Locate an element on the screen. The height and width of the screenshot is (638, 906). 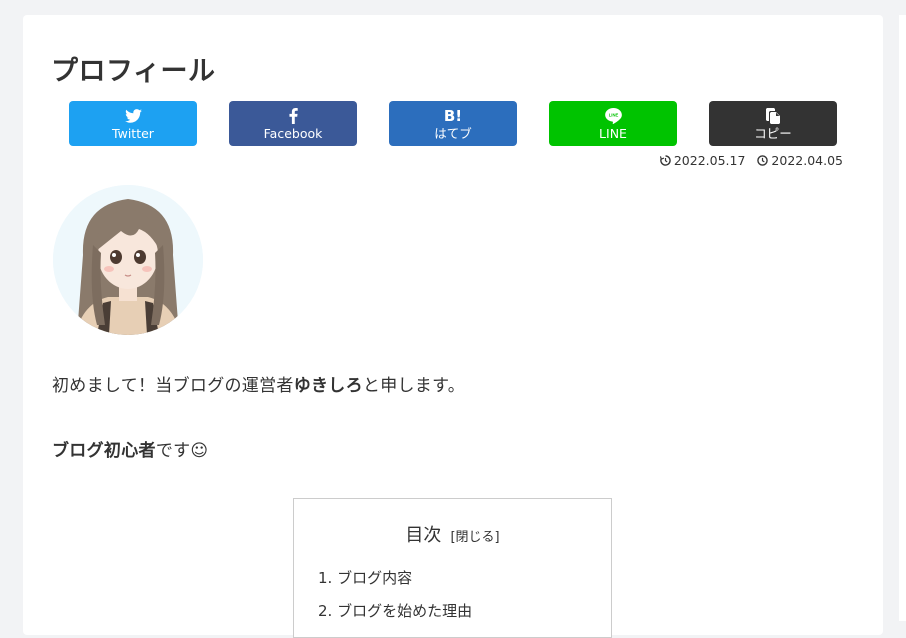
toc-item-label: ブログを始めた理由 is located at coordinates (405, 611).